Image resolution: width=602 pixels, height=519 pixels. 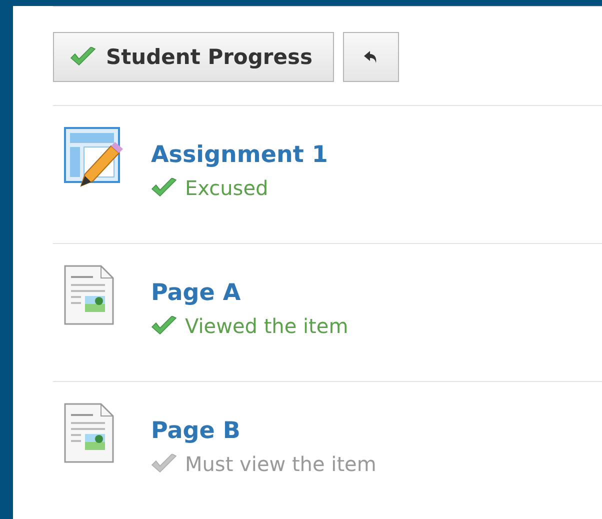 What do you see at coordinates (94, 158) in the screenshot?
I see `assignment-pencil-icon` at bounding box center [94, 158].